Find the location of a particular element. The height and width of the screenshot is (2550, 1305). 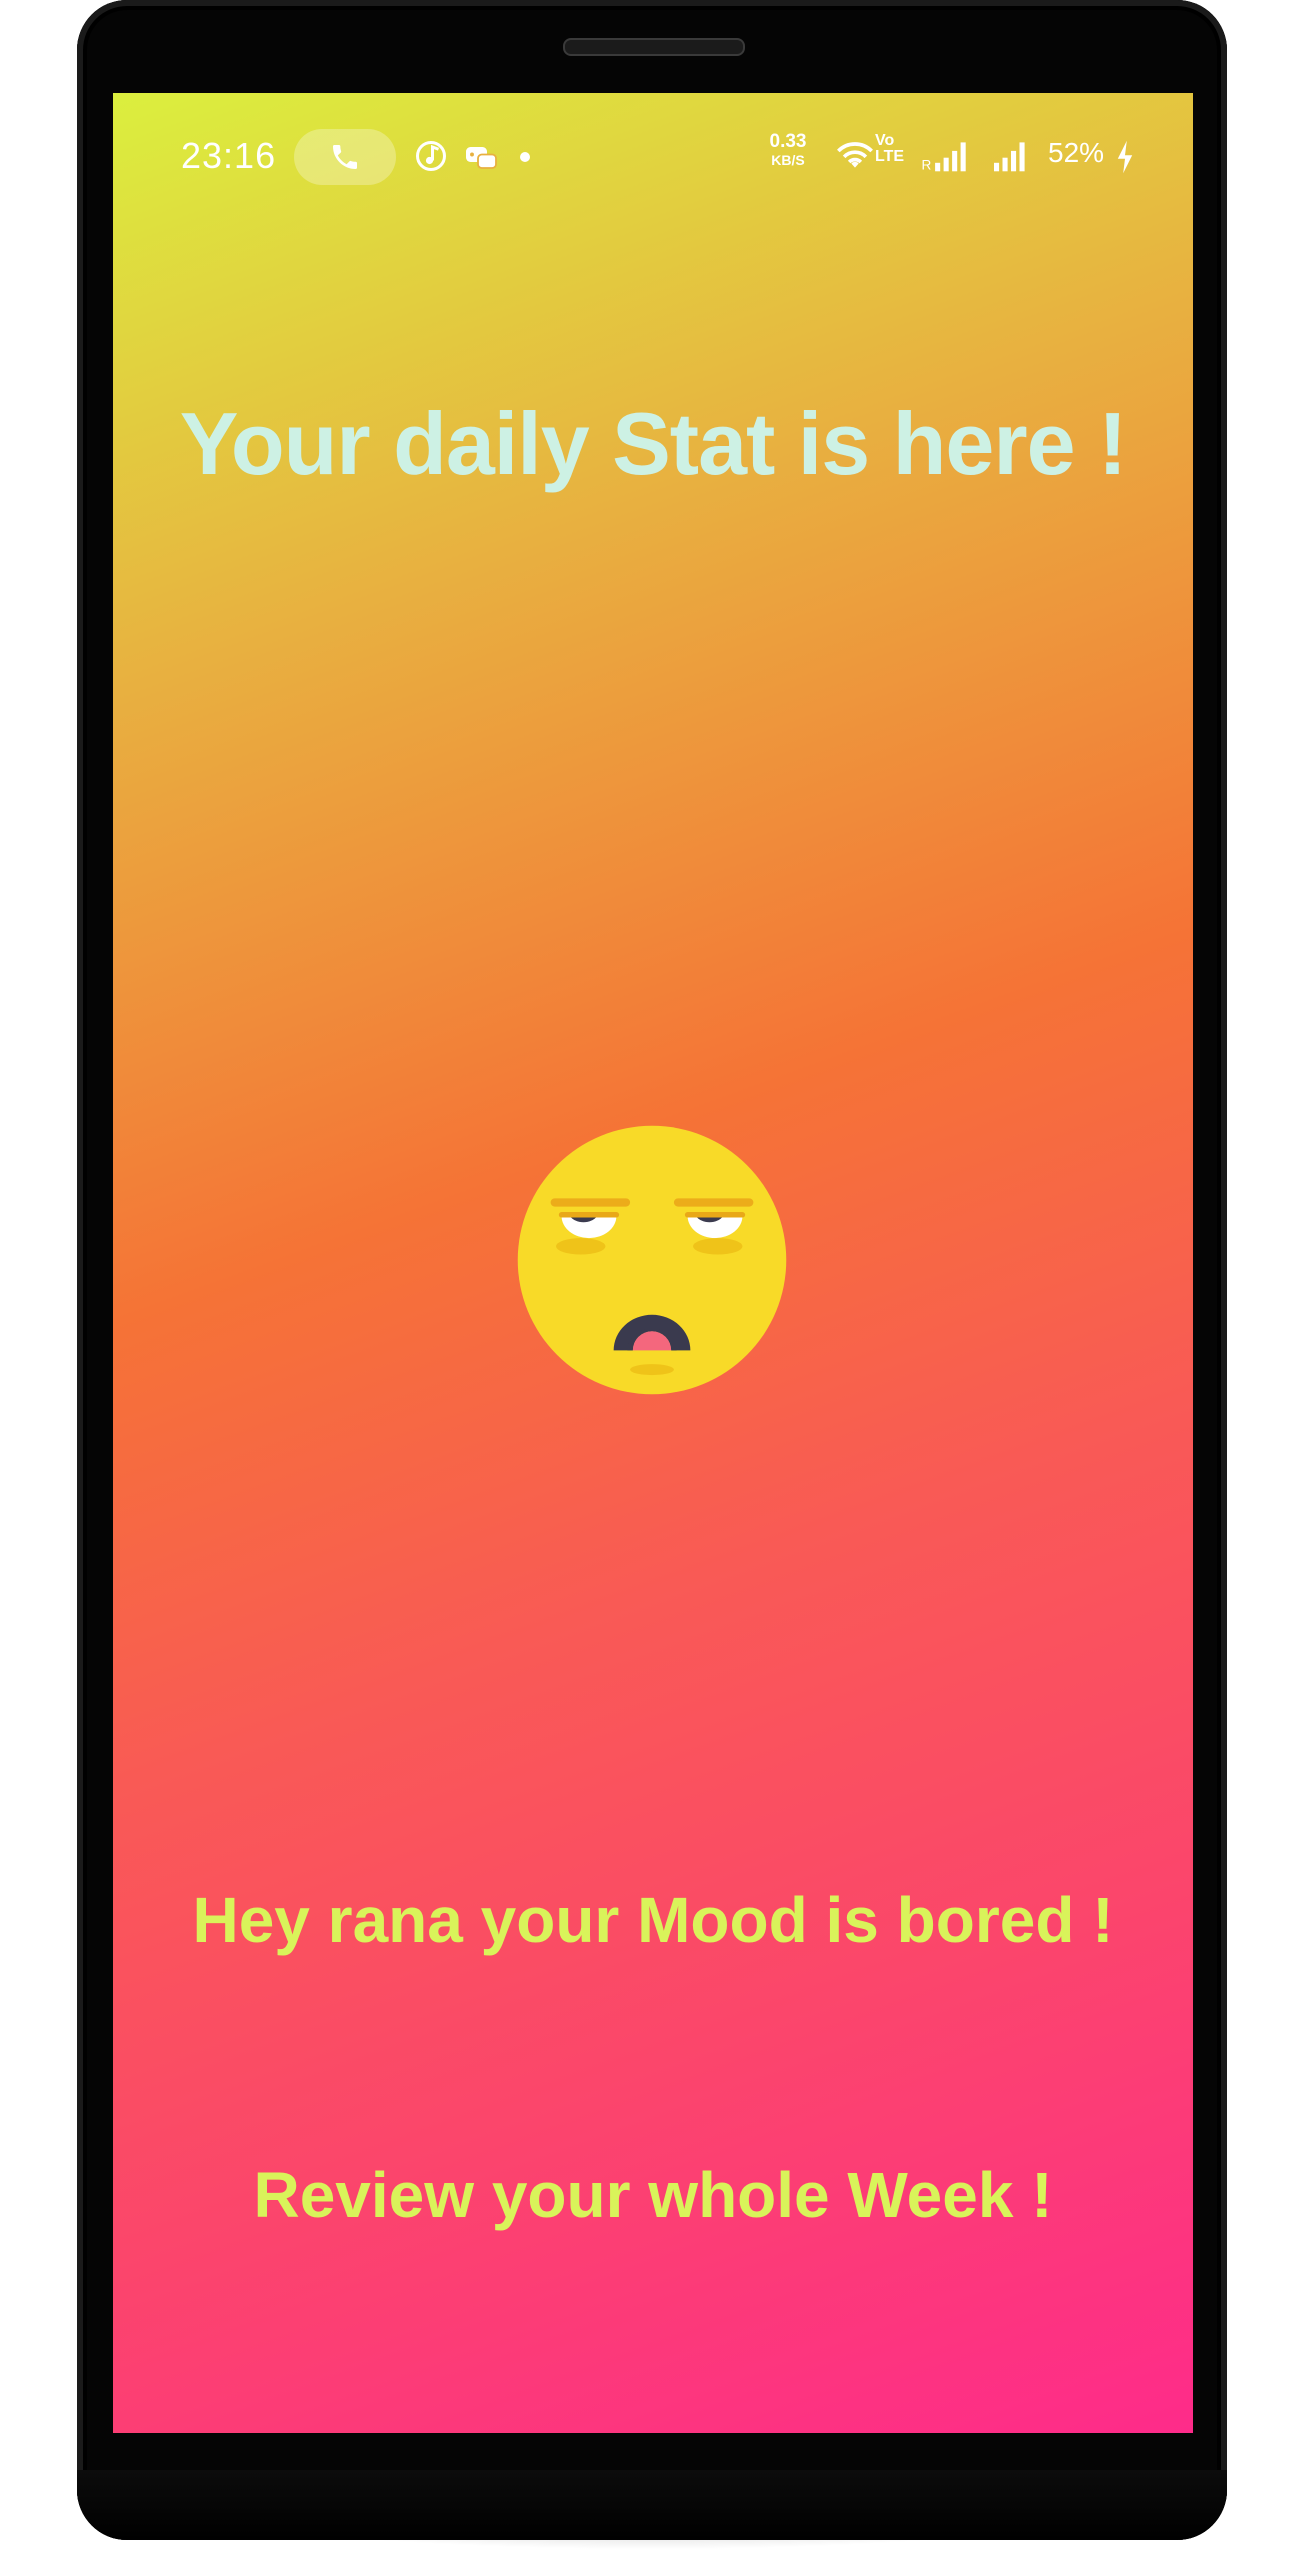

signal-icon: R is located at coordinates (944, 157).